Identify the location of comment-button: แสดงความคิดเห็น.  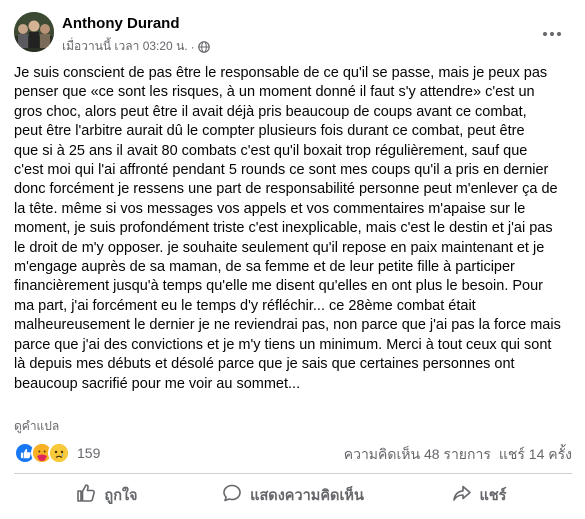
(293, 495).